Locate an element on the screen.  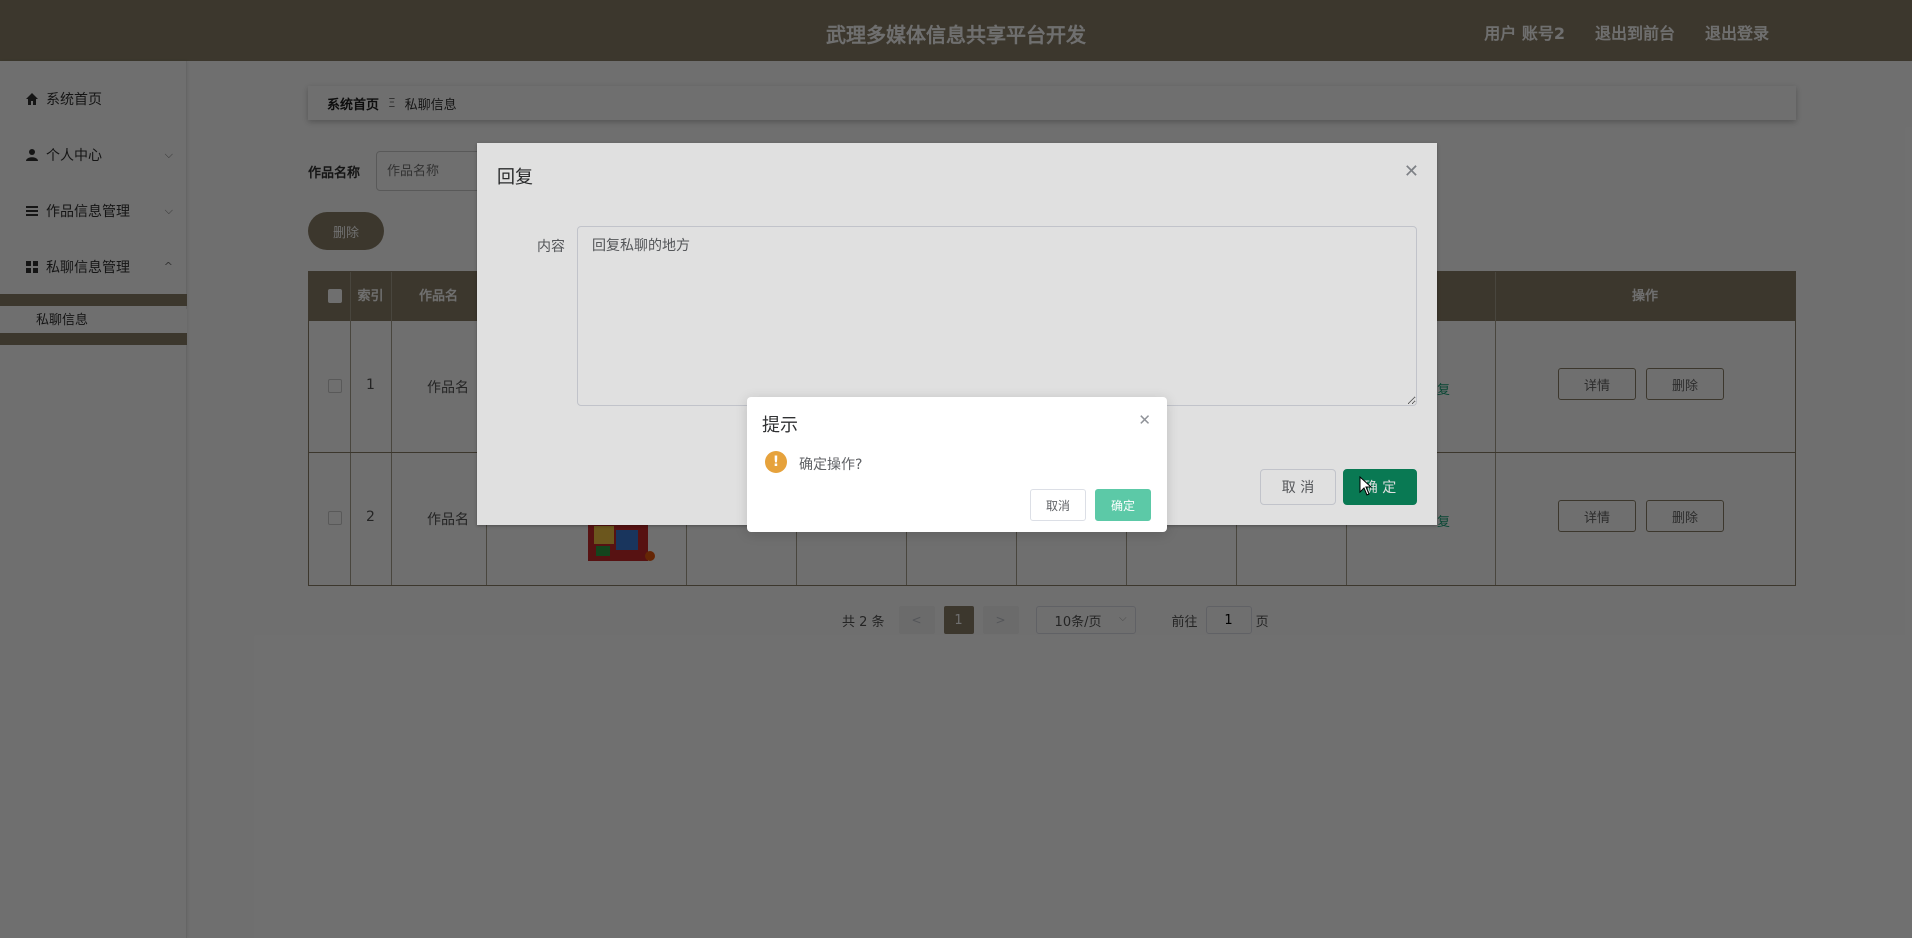
warning-icon: ! is located at coordinates (776, 462).